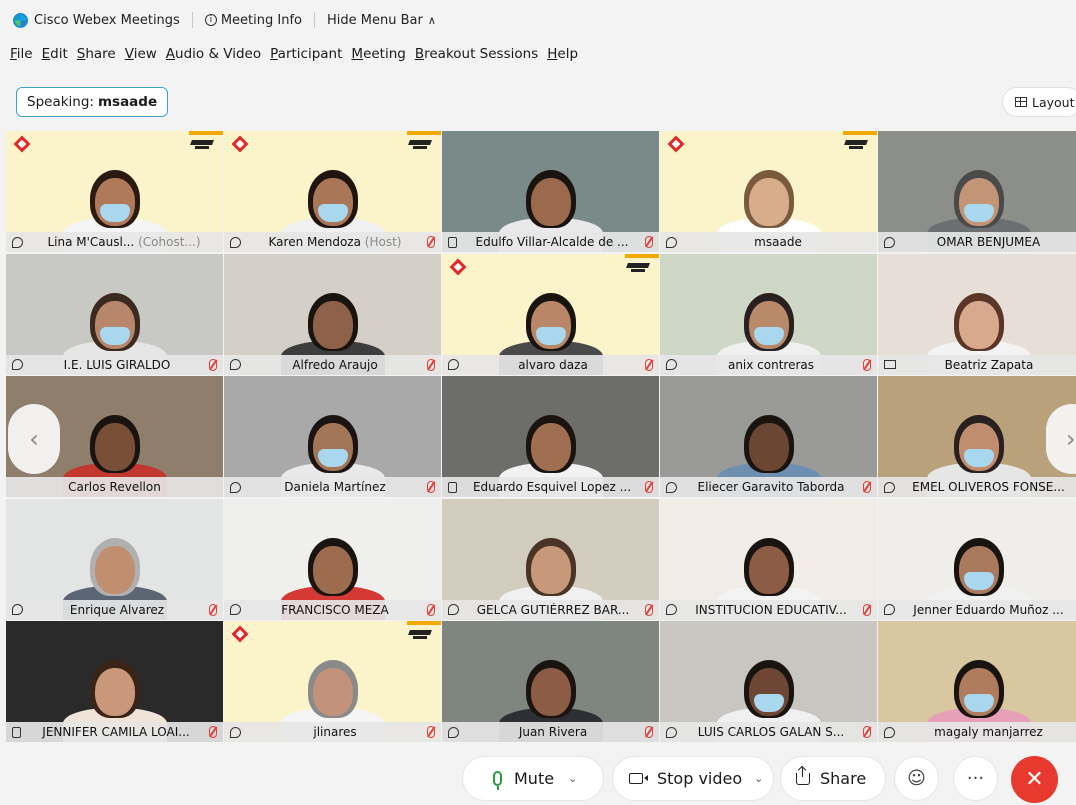 The height and width of the screenshot is (805, 1076). Describe the element at coordinates (833, 778) in the screenshot. I see `share-button: Share` at that location.